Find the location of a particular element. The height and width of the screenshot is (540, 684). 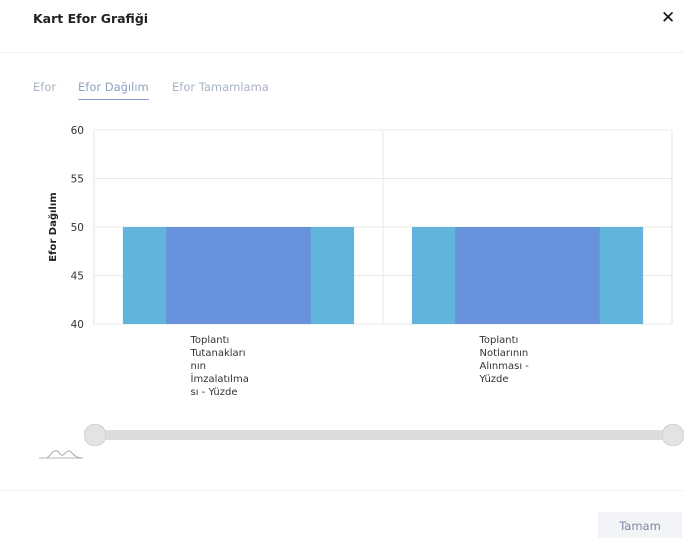

range-slider-right-handle is located at coordinates (673, 435).